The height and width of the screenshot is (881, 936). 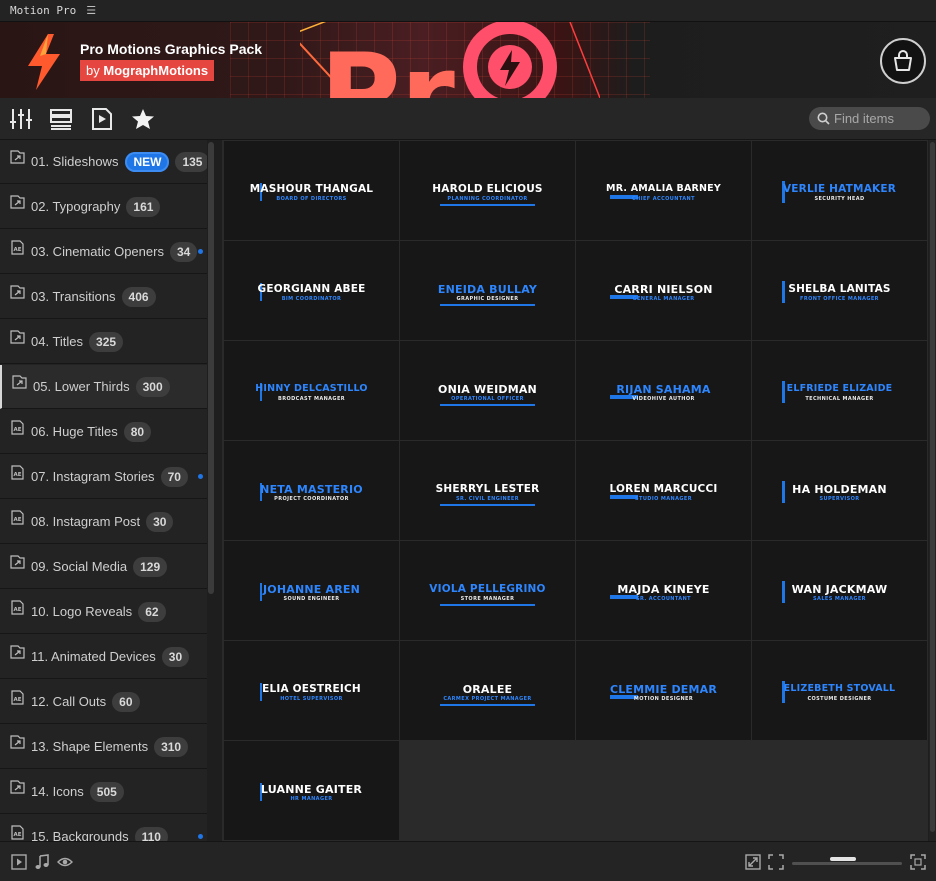 I want to click on template-tile: ELIZEBETH STOVALL COSTUME DESIGNER, so click(x=839, y=690).